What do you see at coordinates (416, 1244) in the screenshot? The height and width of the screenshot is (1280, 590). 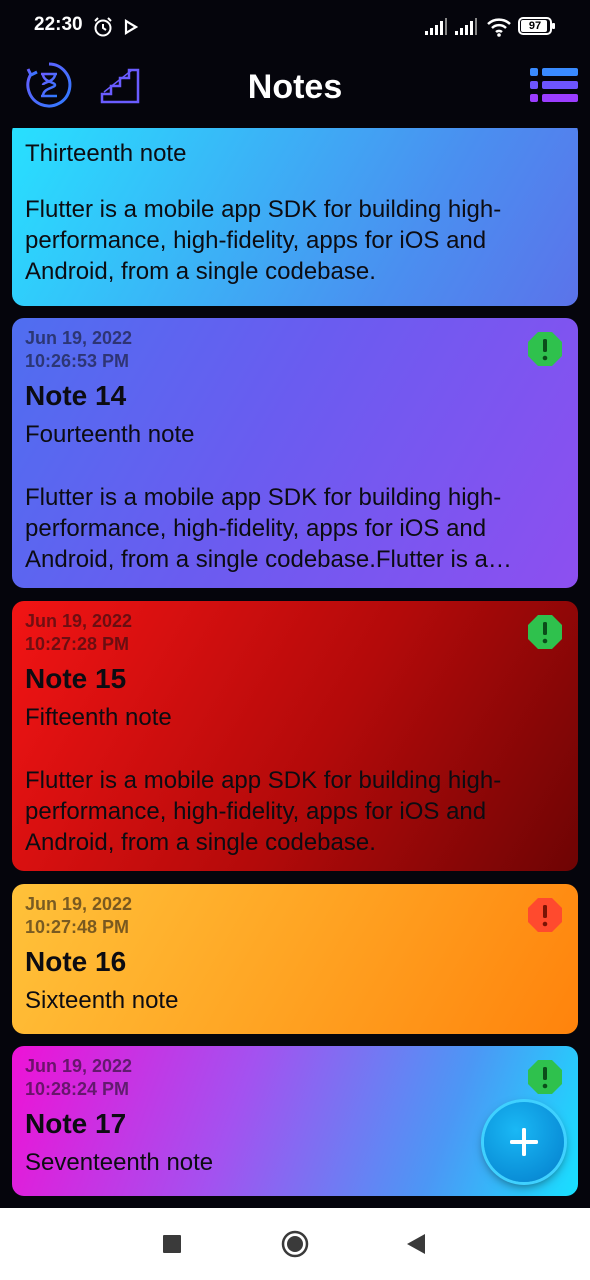 I see `back-icon` at bounding box center [416, 1244].